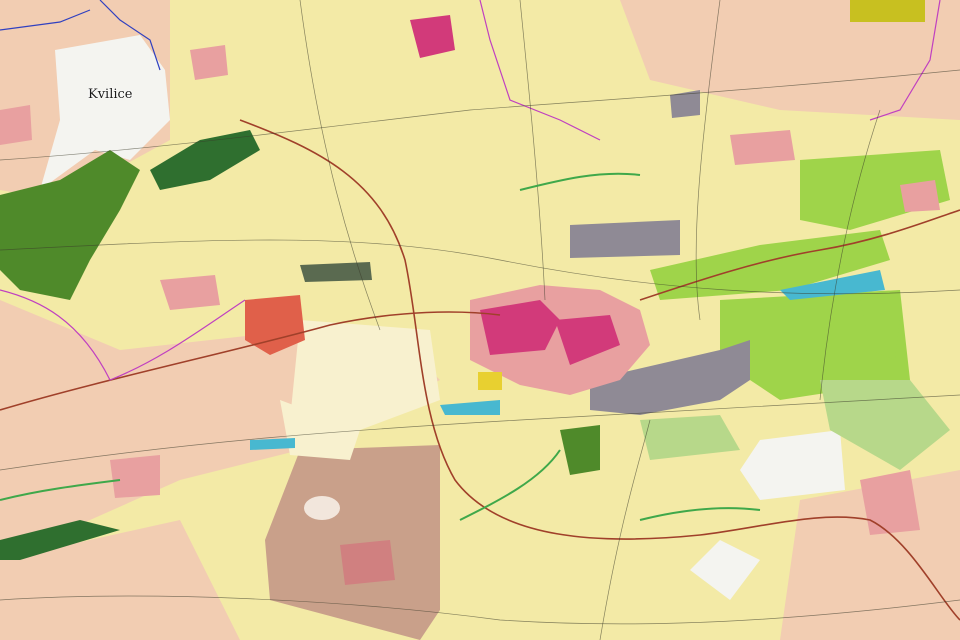  I want to click on place-label-kvilice: Kvilice, so click(110, 94).